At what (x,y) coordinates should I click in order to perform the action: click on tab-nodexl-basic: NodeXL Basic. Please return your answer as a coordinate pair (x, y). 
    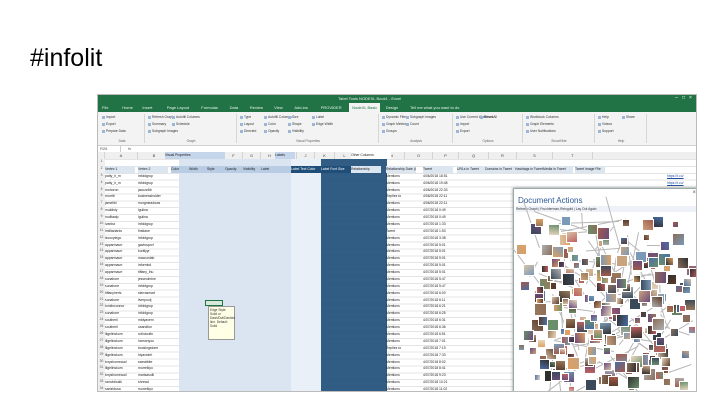
    Looking at the image, I should click on (365, 107).